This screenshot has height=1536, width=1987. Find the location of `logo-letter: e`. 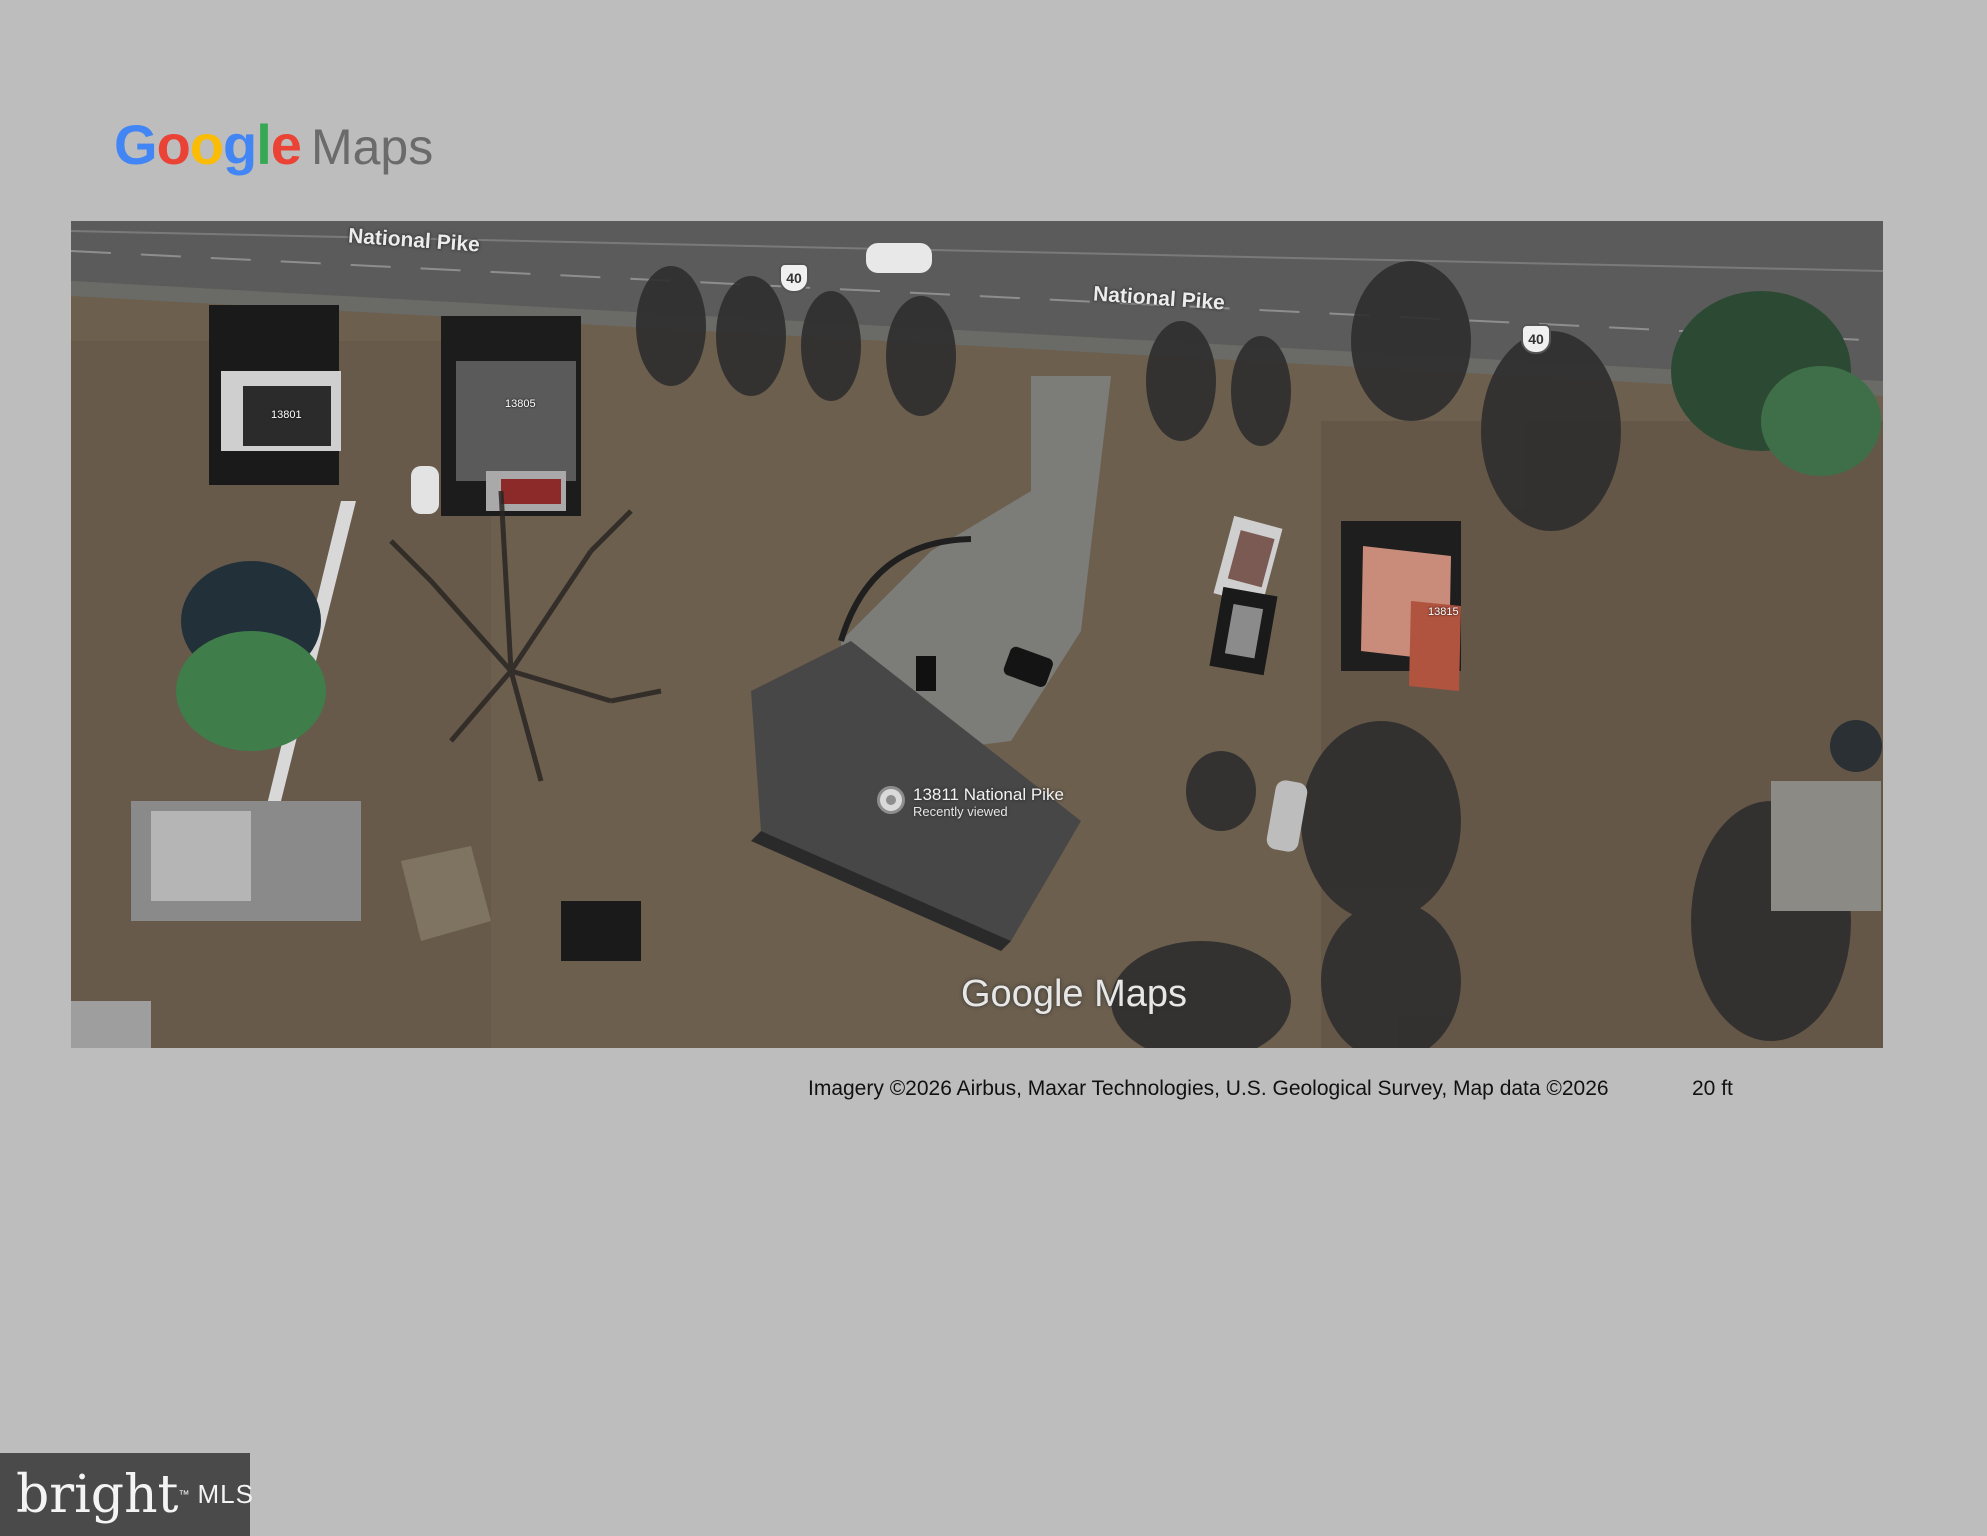

logo-letter: e is located at coordinates (286, 144).